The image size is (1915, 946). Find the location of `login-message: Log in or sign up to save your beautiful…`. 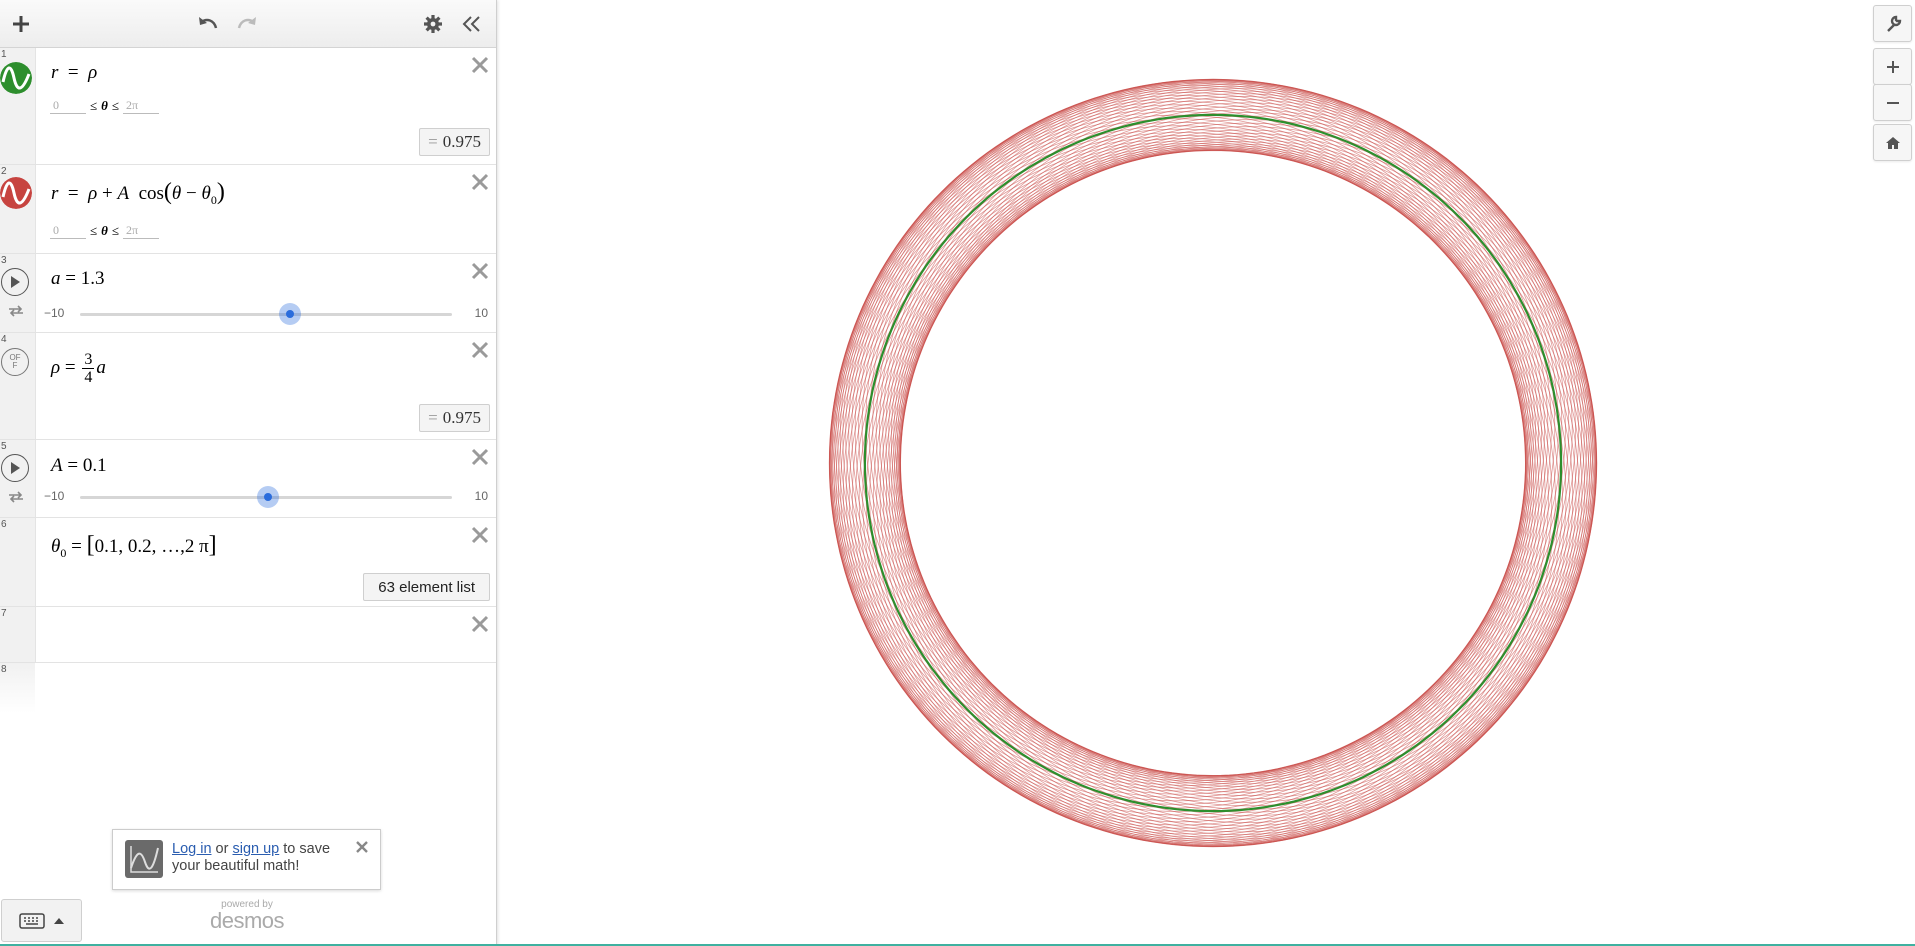

login-message: Log in or sign up to save your beautiful… is located at coordinates (257, 858).